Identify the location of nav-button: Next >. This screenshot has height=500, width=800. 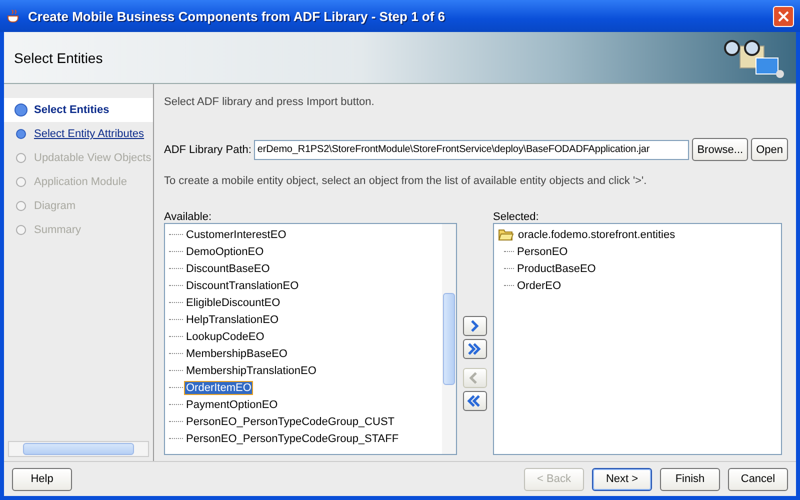
(622, 479).